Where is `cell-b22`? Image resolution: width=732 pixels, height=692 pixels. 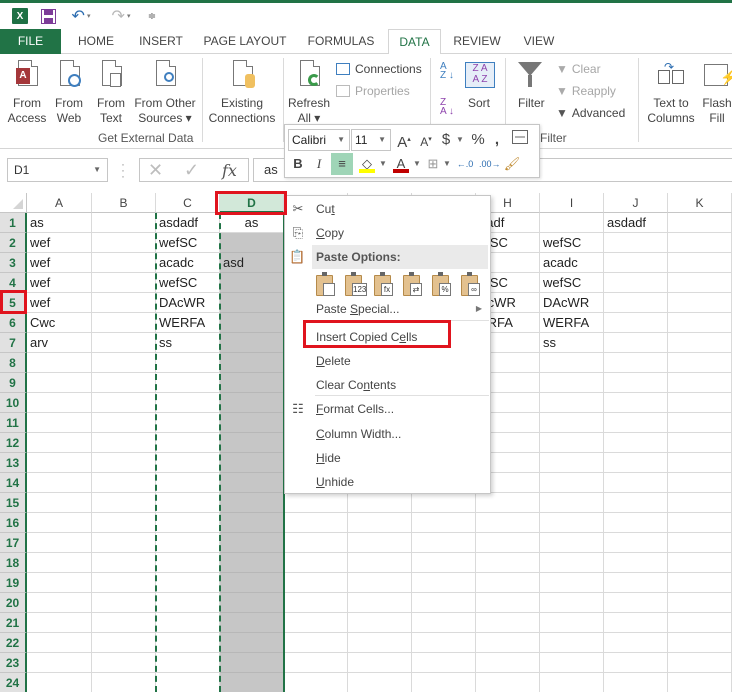 cell-b22 is located at coordinates (124, 643).